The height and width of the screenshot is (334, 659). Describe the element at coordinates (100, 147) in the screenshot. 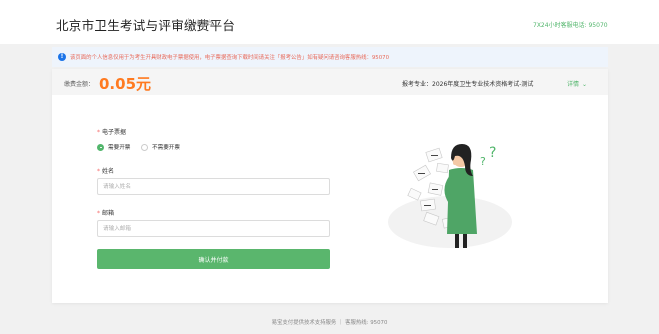

I see `radio-checked-icon` at that location.